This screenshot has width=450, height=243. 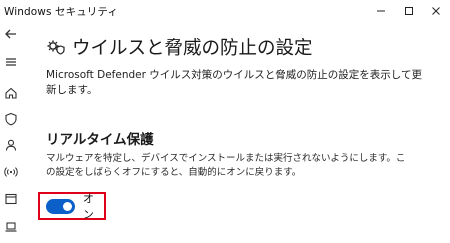 I want to click on navigation-rail, so click(x=11, y=132).